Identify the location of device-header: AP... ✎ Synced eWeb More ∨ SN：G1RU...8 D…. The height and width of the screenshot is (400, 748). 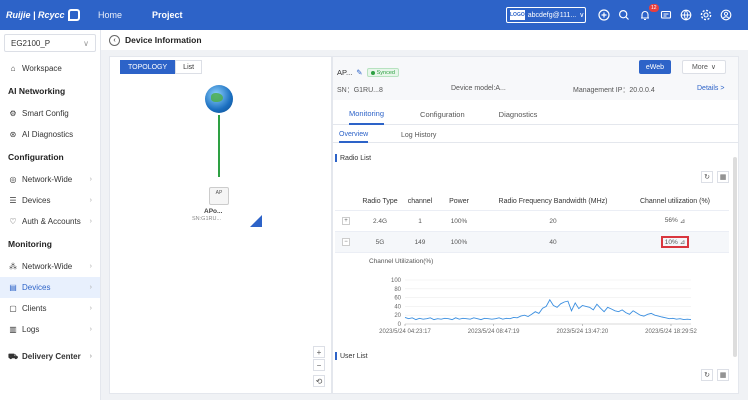
(535, 78).